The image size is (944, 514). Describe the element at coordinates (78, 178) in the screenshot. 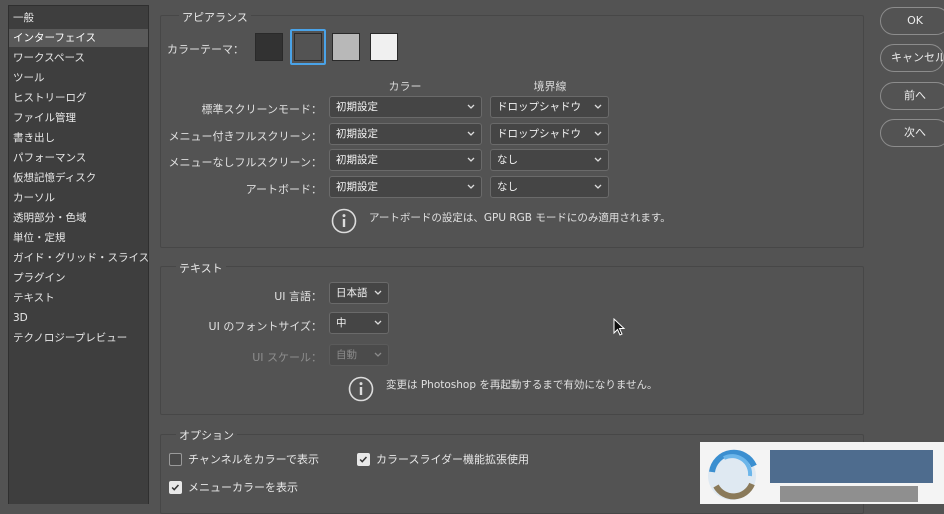

I see `sidebar-item: 仮想記憶ディスク` at that location.